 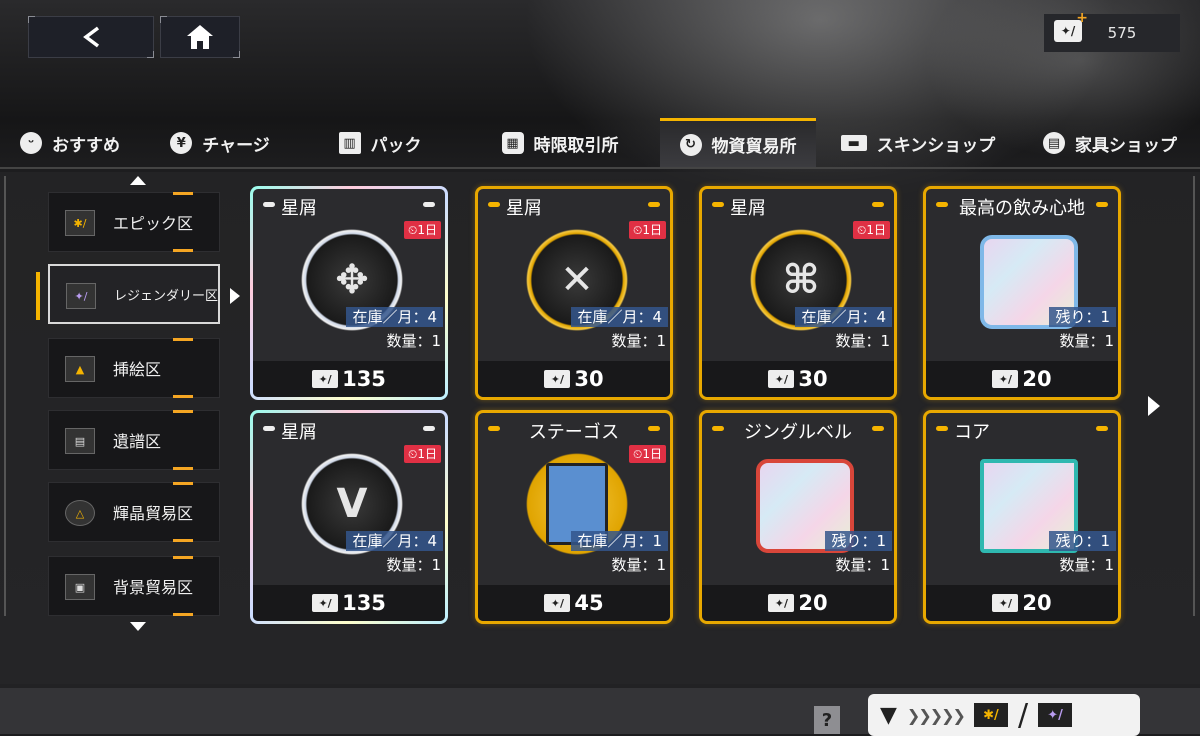 What do you see at coordinates (80, 223) in the screenshot?
I see `epic-ticket-icon: ✱/` at bounding box center [80, 223].